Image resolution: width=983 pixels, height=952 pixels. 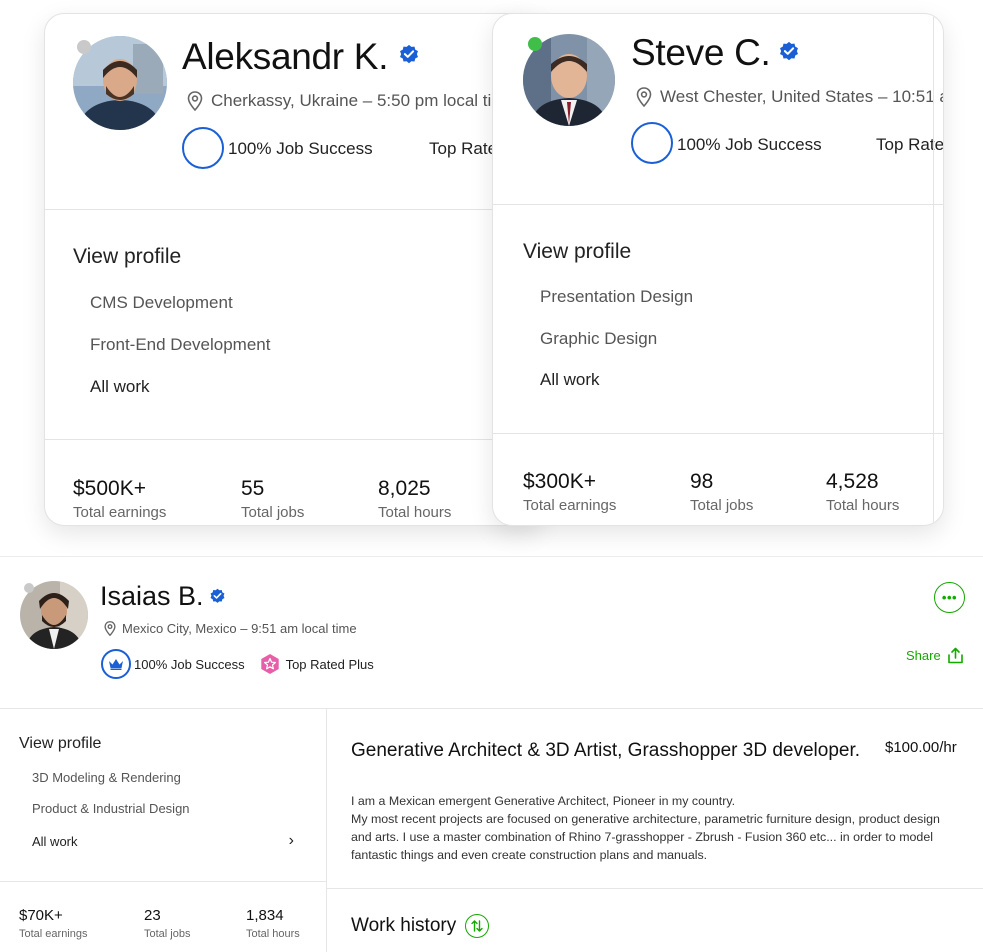 I want to click on sort-icon, so click(x=477, y=926).